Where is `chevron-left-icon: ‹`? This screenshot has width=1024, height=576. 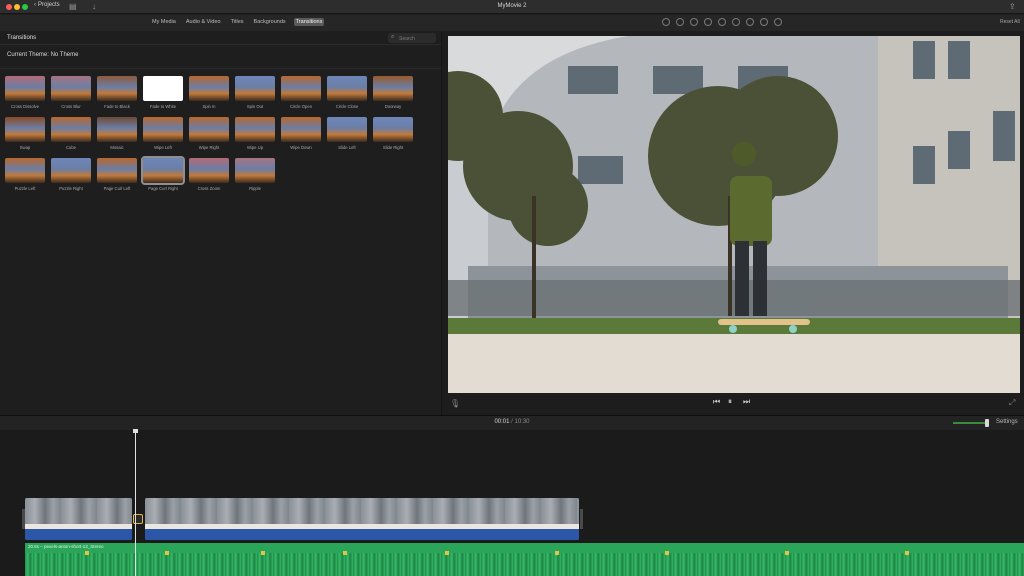
chevron-left-icon: ‹ is located at coordinates (35, 5).